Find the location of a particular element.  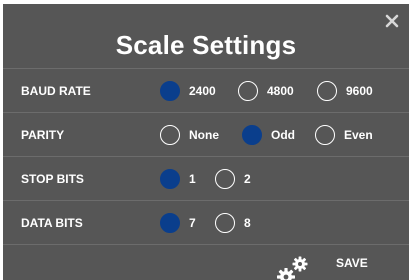

option-label: Even is located at coordinates (358, 134).